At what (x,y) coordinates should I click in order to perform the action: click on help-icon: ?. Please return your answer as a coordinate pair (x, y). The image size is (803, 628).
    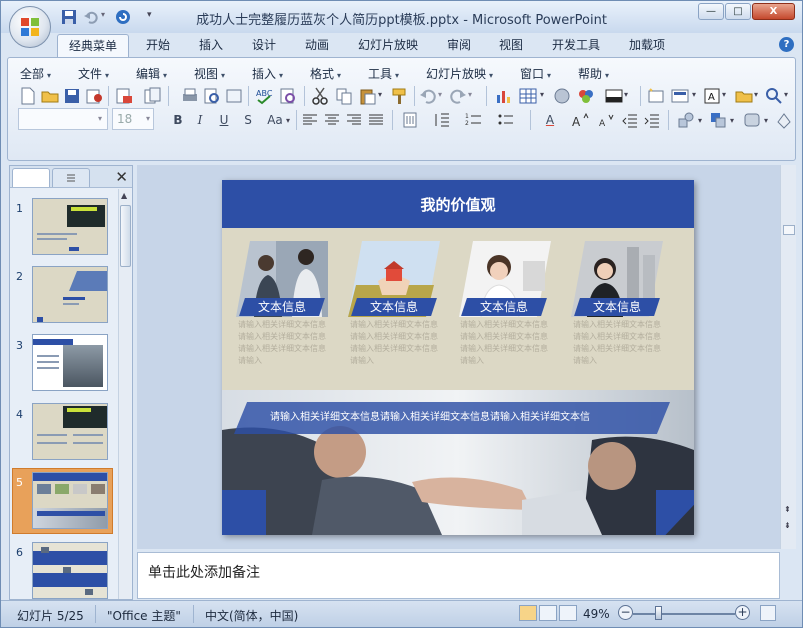
    Looking at the image, I should click on (786, 44).